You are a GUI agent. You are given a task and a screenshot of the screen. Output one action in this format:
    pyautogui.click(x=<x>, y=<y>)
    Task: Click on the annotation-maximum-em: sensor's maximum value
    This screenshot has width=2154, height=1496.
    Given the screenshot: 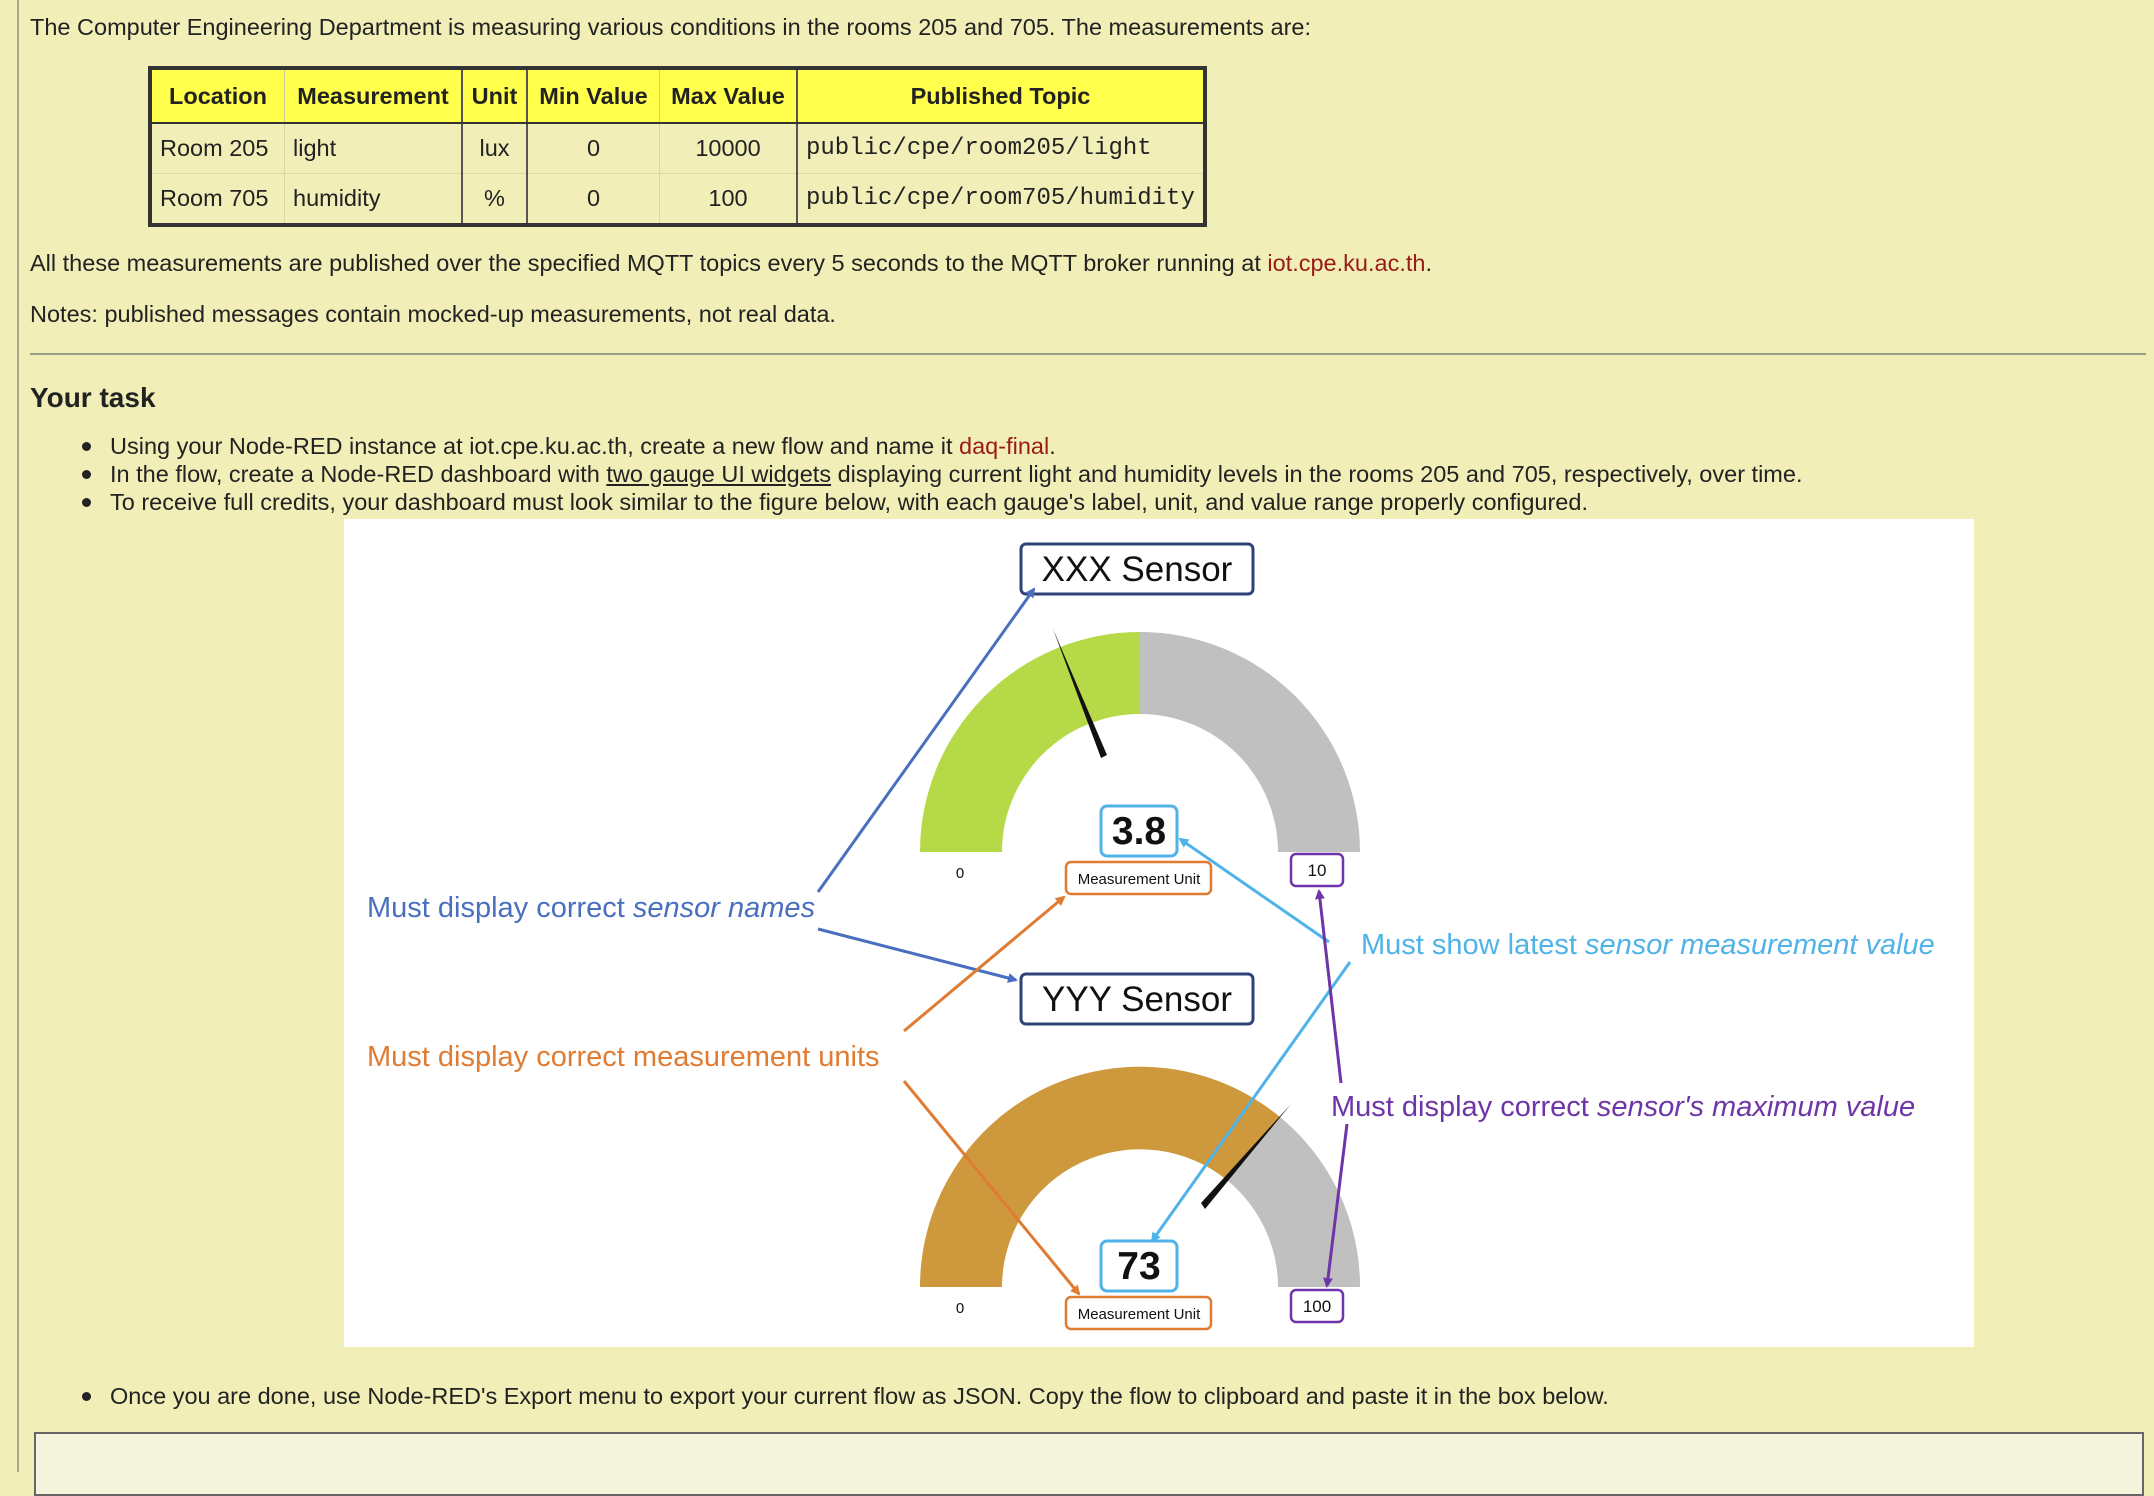 What is the action you would take?
    pyautogui.click(x=1756, y=1107)
    